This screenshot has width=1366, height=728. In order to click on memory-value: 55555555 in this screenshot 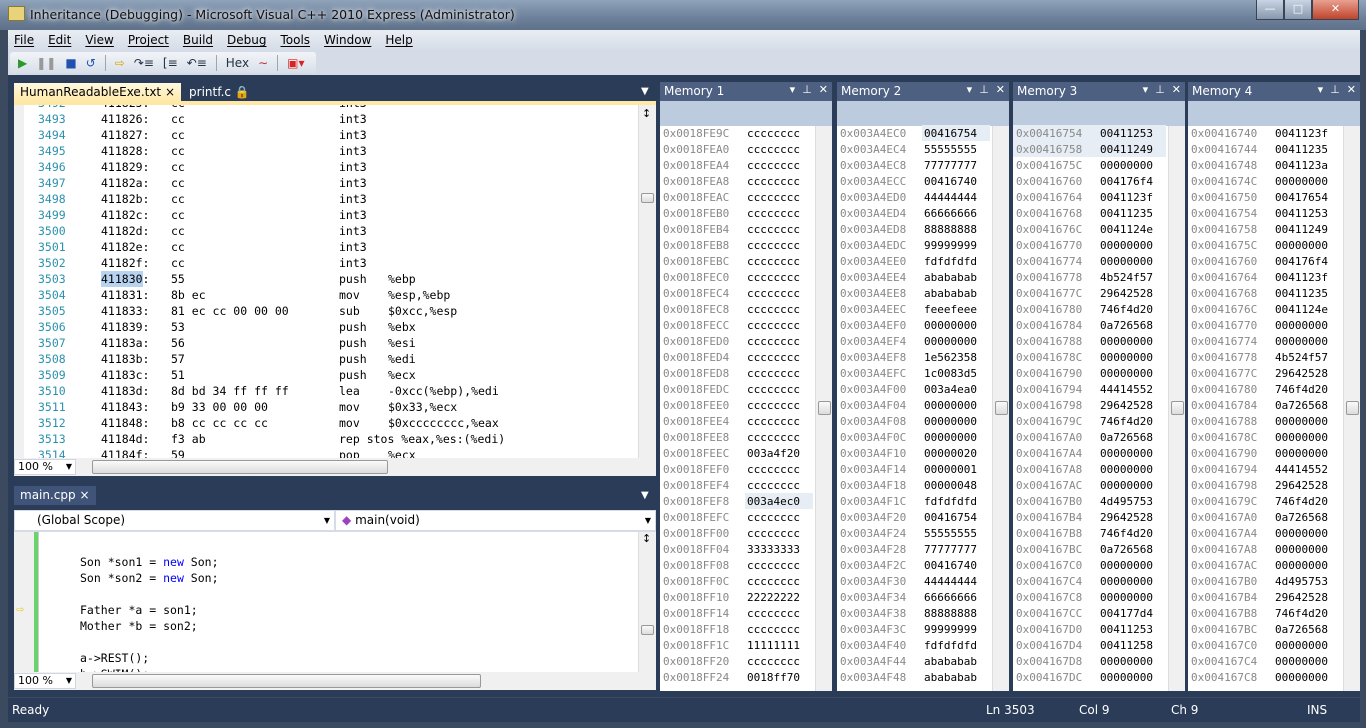, I will do `click(950, 150)`.